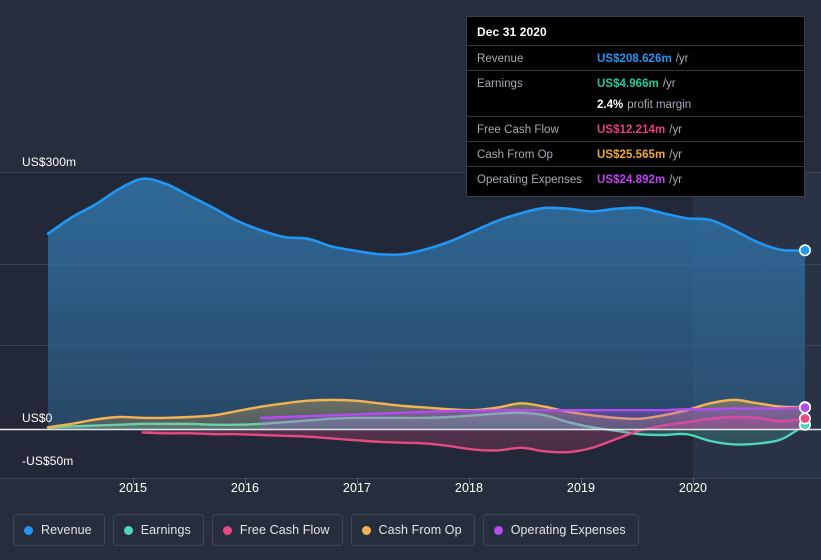  I want to click on legend-item-label: Earnings, so click(165, 530).